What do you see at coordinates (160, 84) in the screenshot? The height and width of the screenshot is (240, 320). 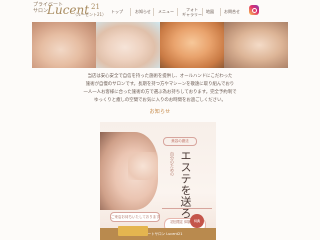 I see `intro-line: 施術が自慢のサロンです。長期を持つ方やマシーンを敬遠に取り組んでおり` at bounding box center [160, 84].